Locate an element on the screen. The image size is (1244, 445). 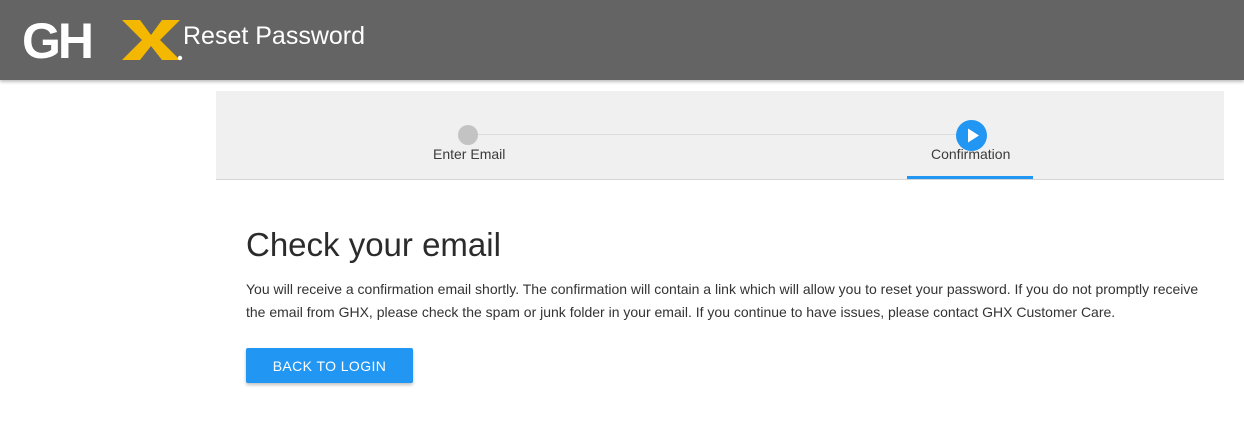
page-heading: Check your email is located at coordinates (373, 244).